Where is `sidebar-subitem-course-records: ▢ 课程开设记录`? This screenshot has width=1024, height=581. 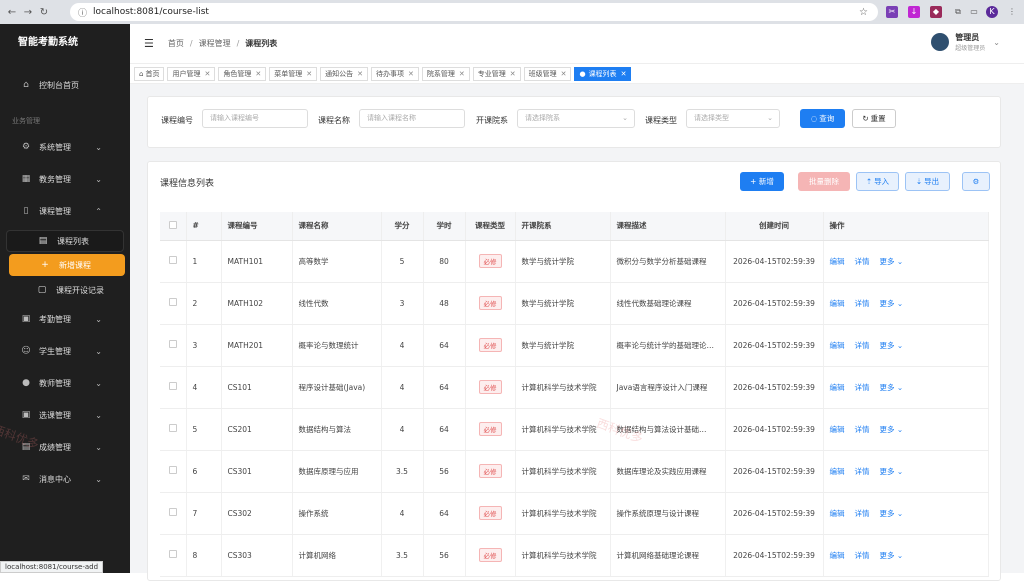 sidebar-subitem-course-records: ▢ 课程开设记录 is located at coordinates (65, 290).